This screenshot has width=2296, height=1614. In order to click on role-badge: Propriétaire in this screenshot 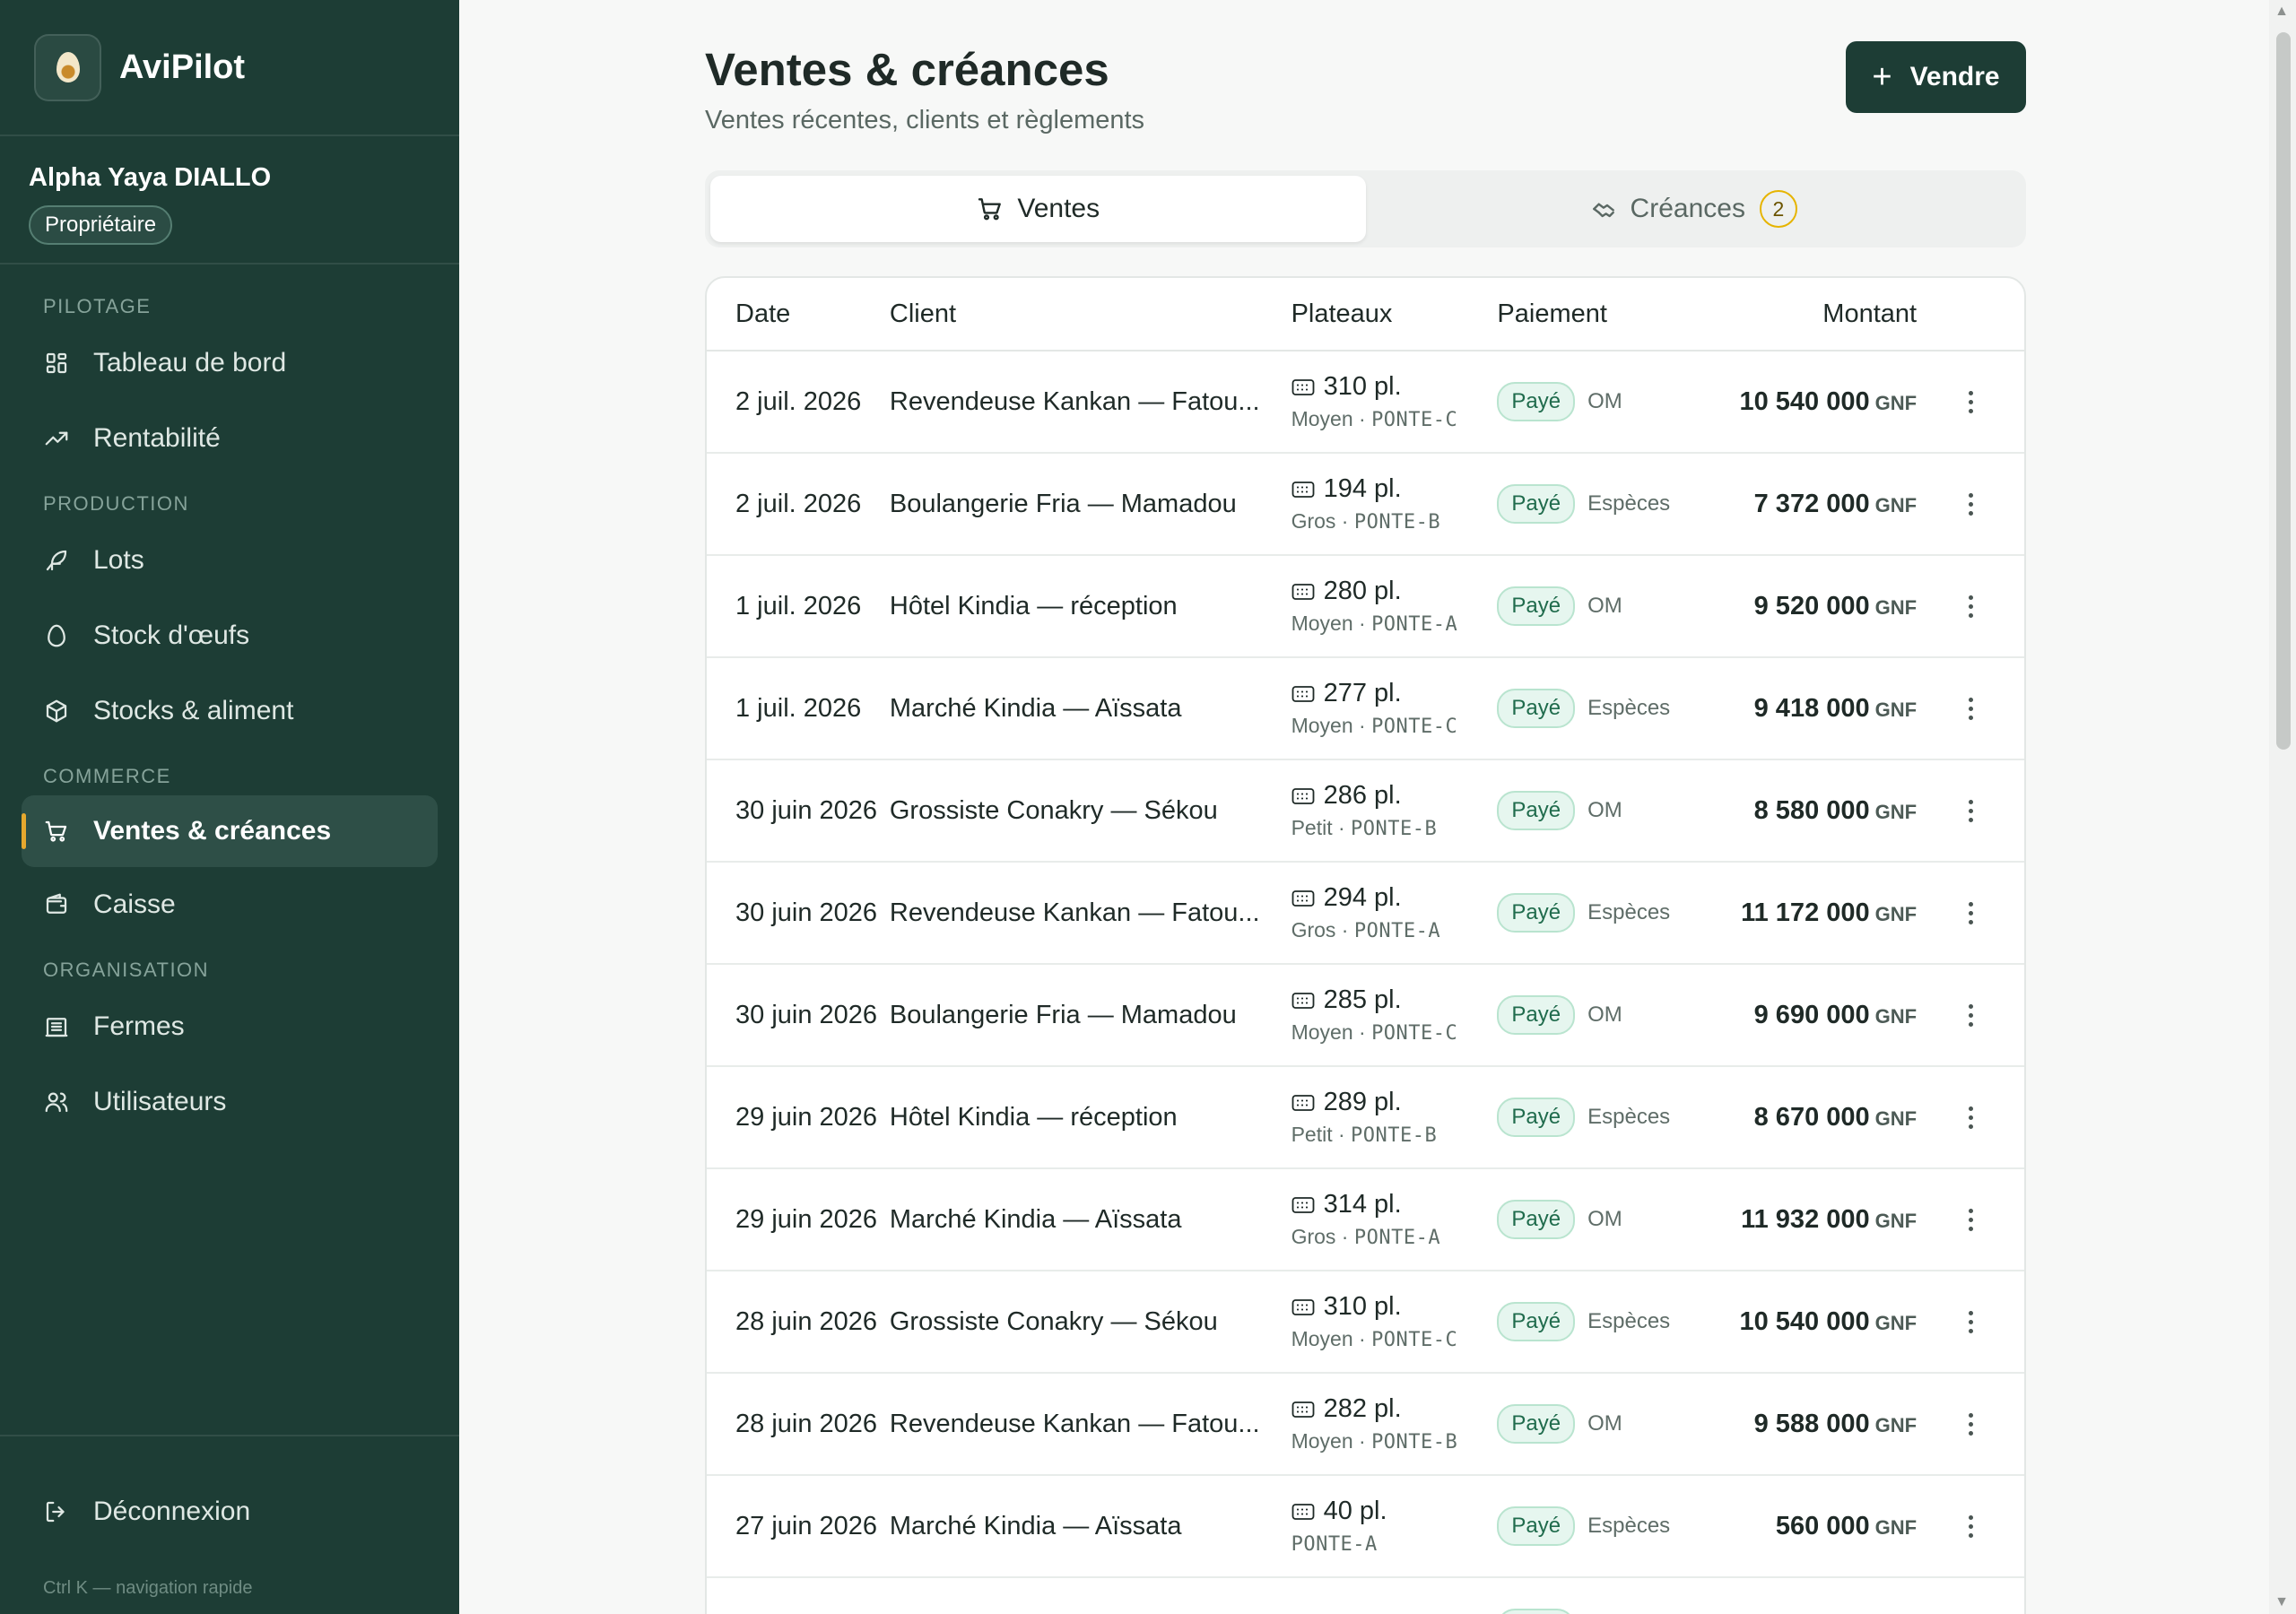, I will do `click(101, 225)`.